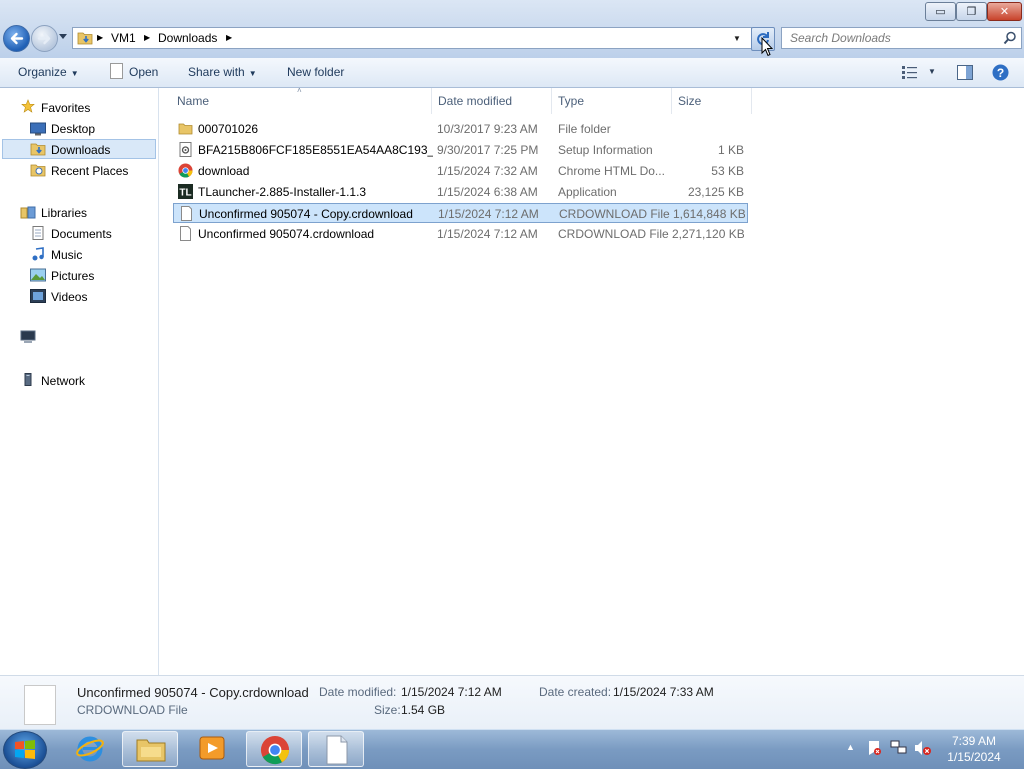 The image size is (1024, 769). Describe the element at coordinates (874, 748) in the screenshot. I see `action-center-icon` at that location.